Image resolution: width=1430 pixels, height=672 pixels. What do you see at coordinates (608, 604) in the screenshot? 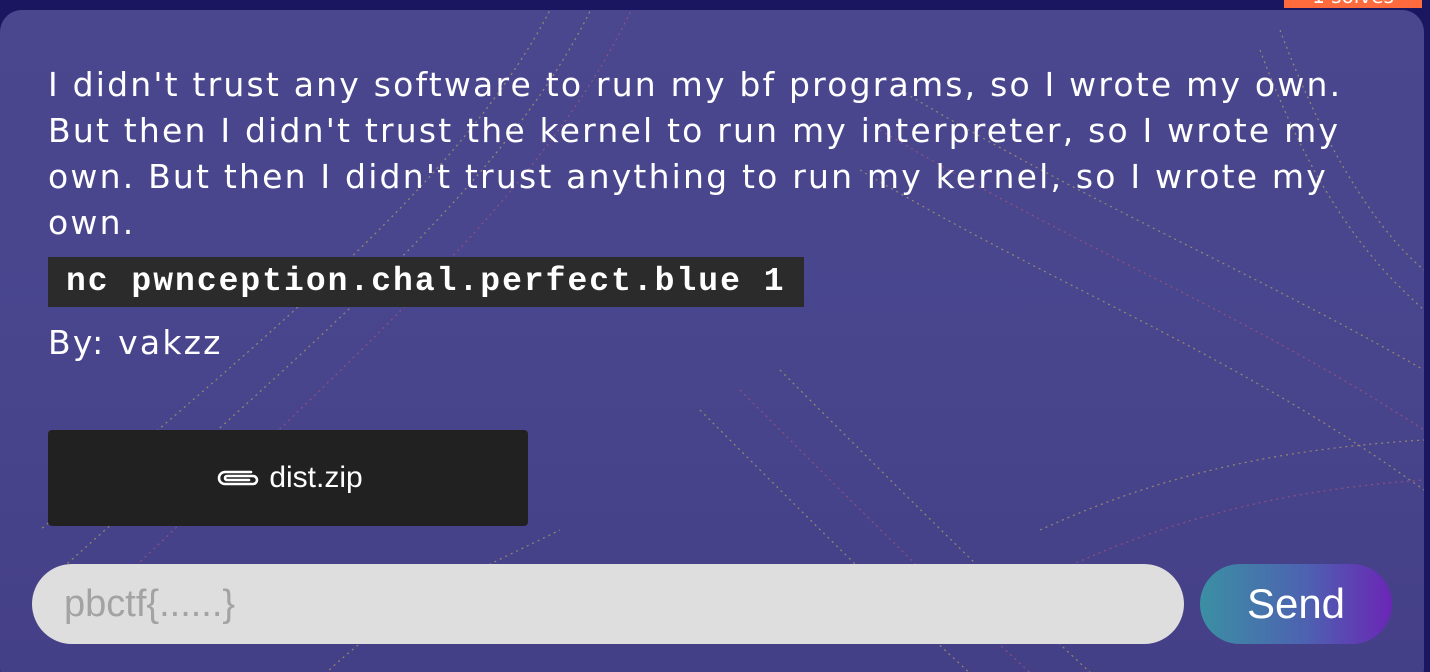
I see `flag-input` at bounding box center [608, 604].